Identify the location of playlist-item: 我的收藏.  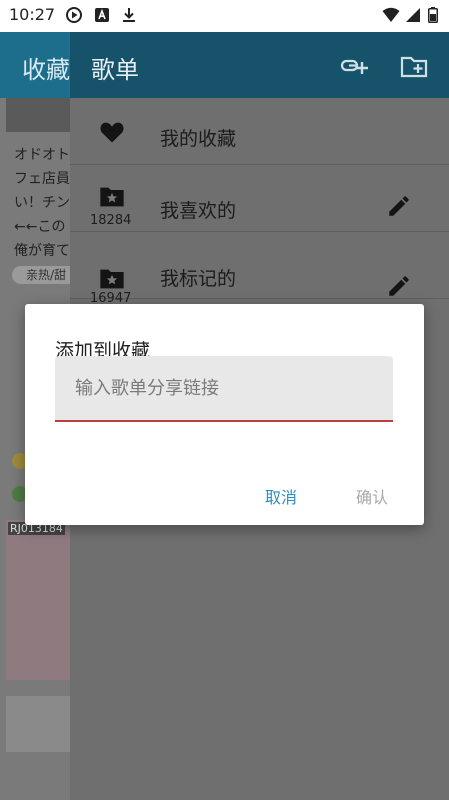
(259, 131).